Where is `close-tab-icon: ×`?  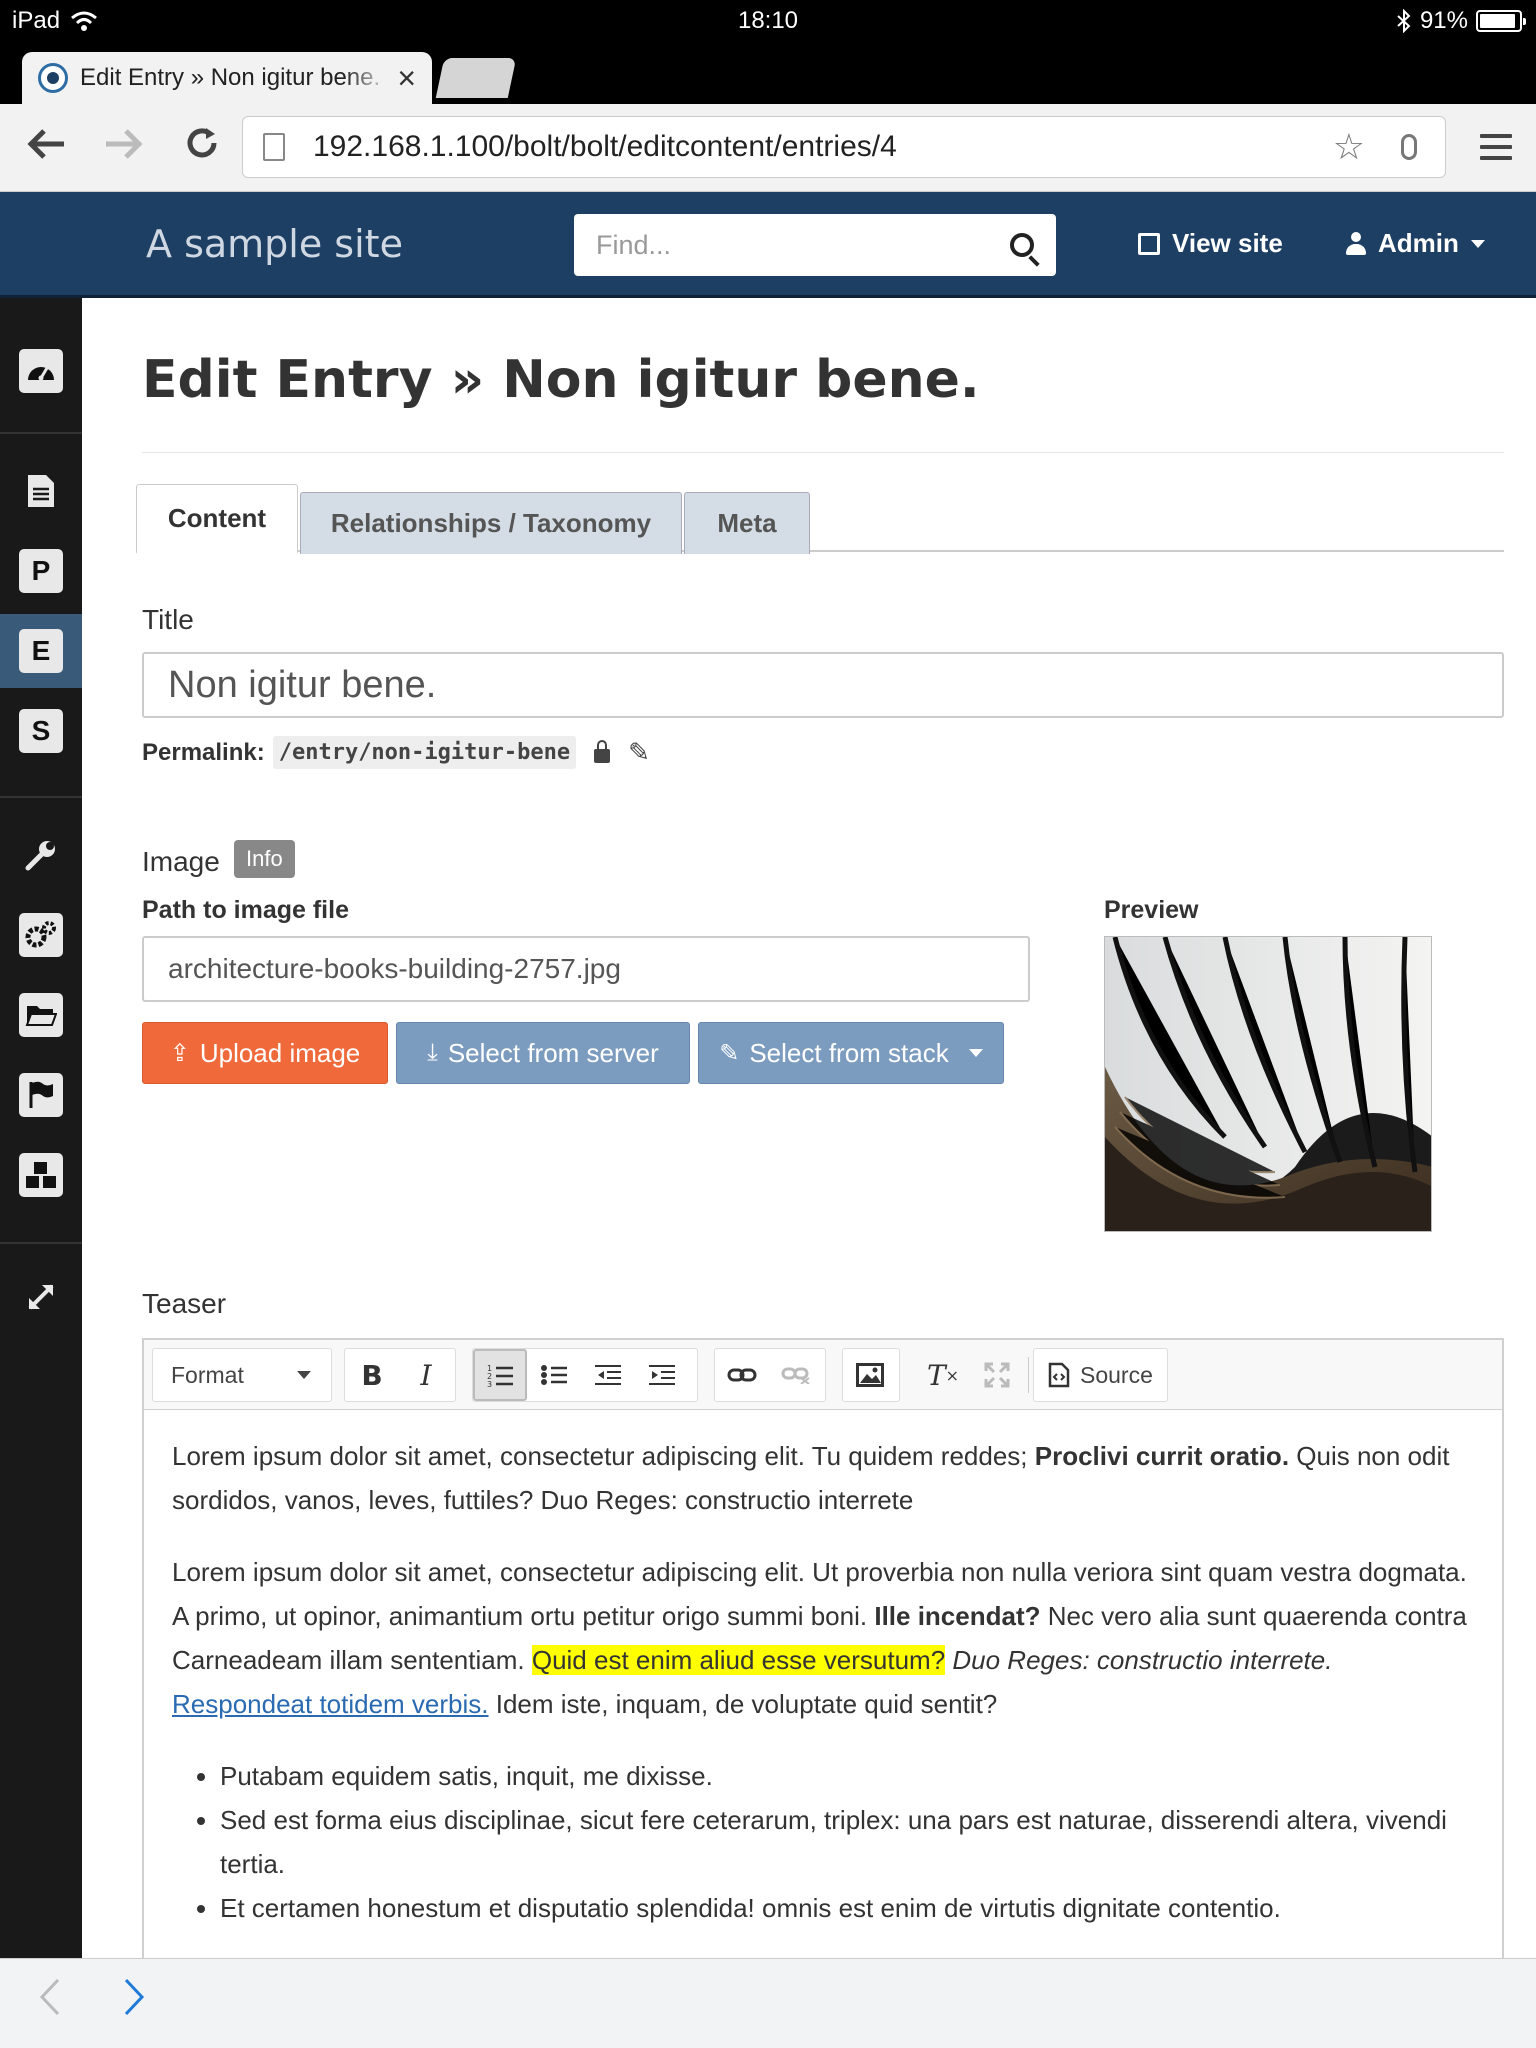
close-tab-icon: × is located at coordinates (406, 78).